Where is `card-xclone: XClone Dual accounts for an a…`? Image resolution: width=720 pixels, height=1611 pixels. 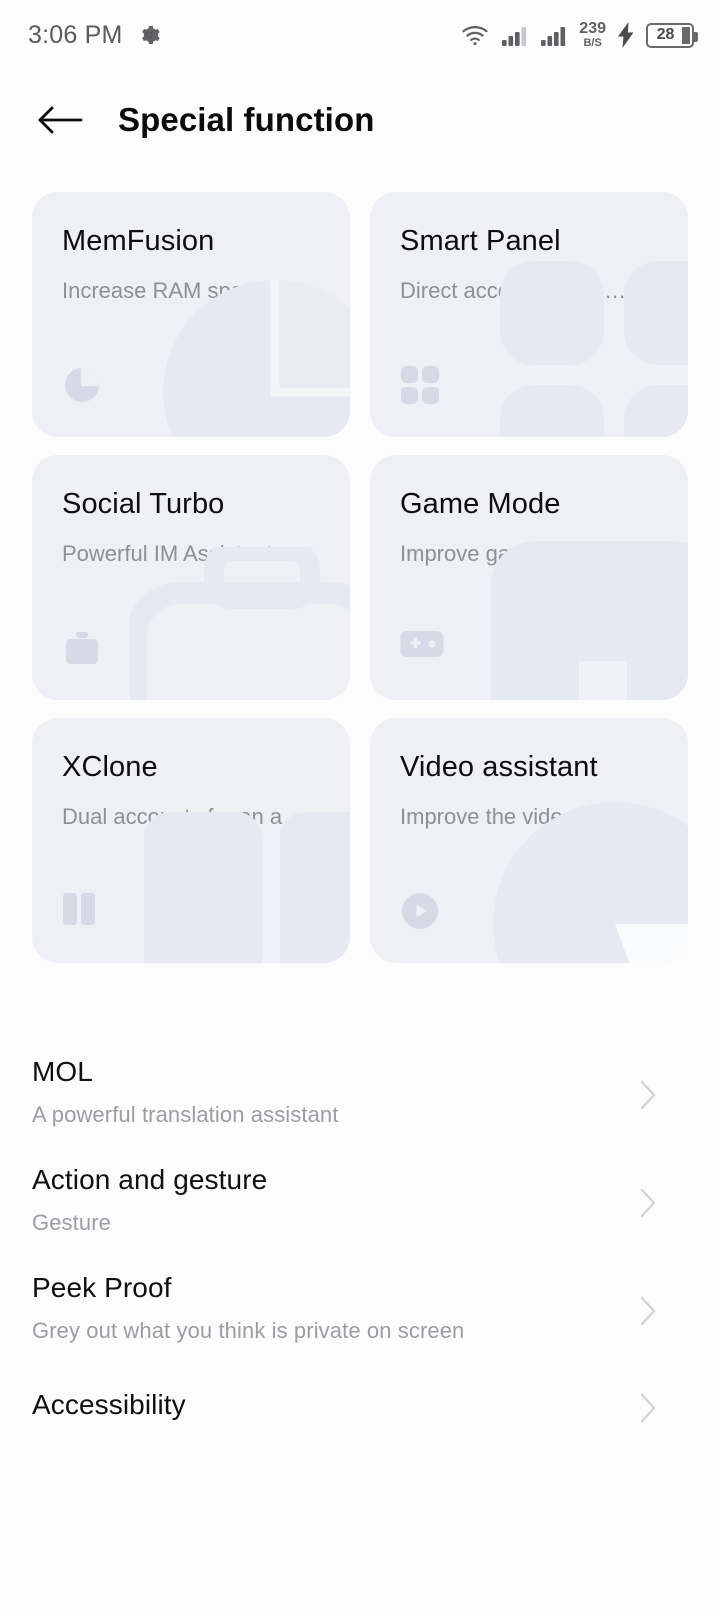
card-xclone: XClone Dual accounts for an a… is located at coordinates (191, 840).